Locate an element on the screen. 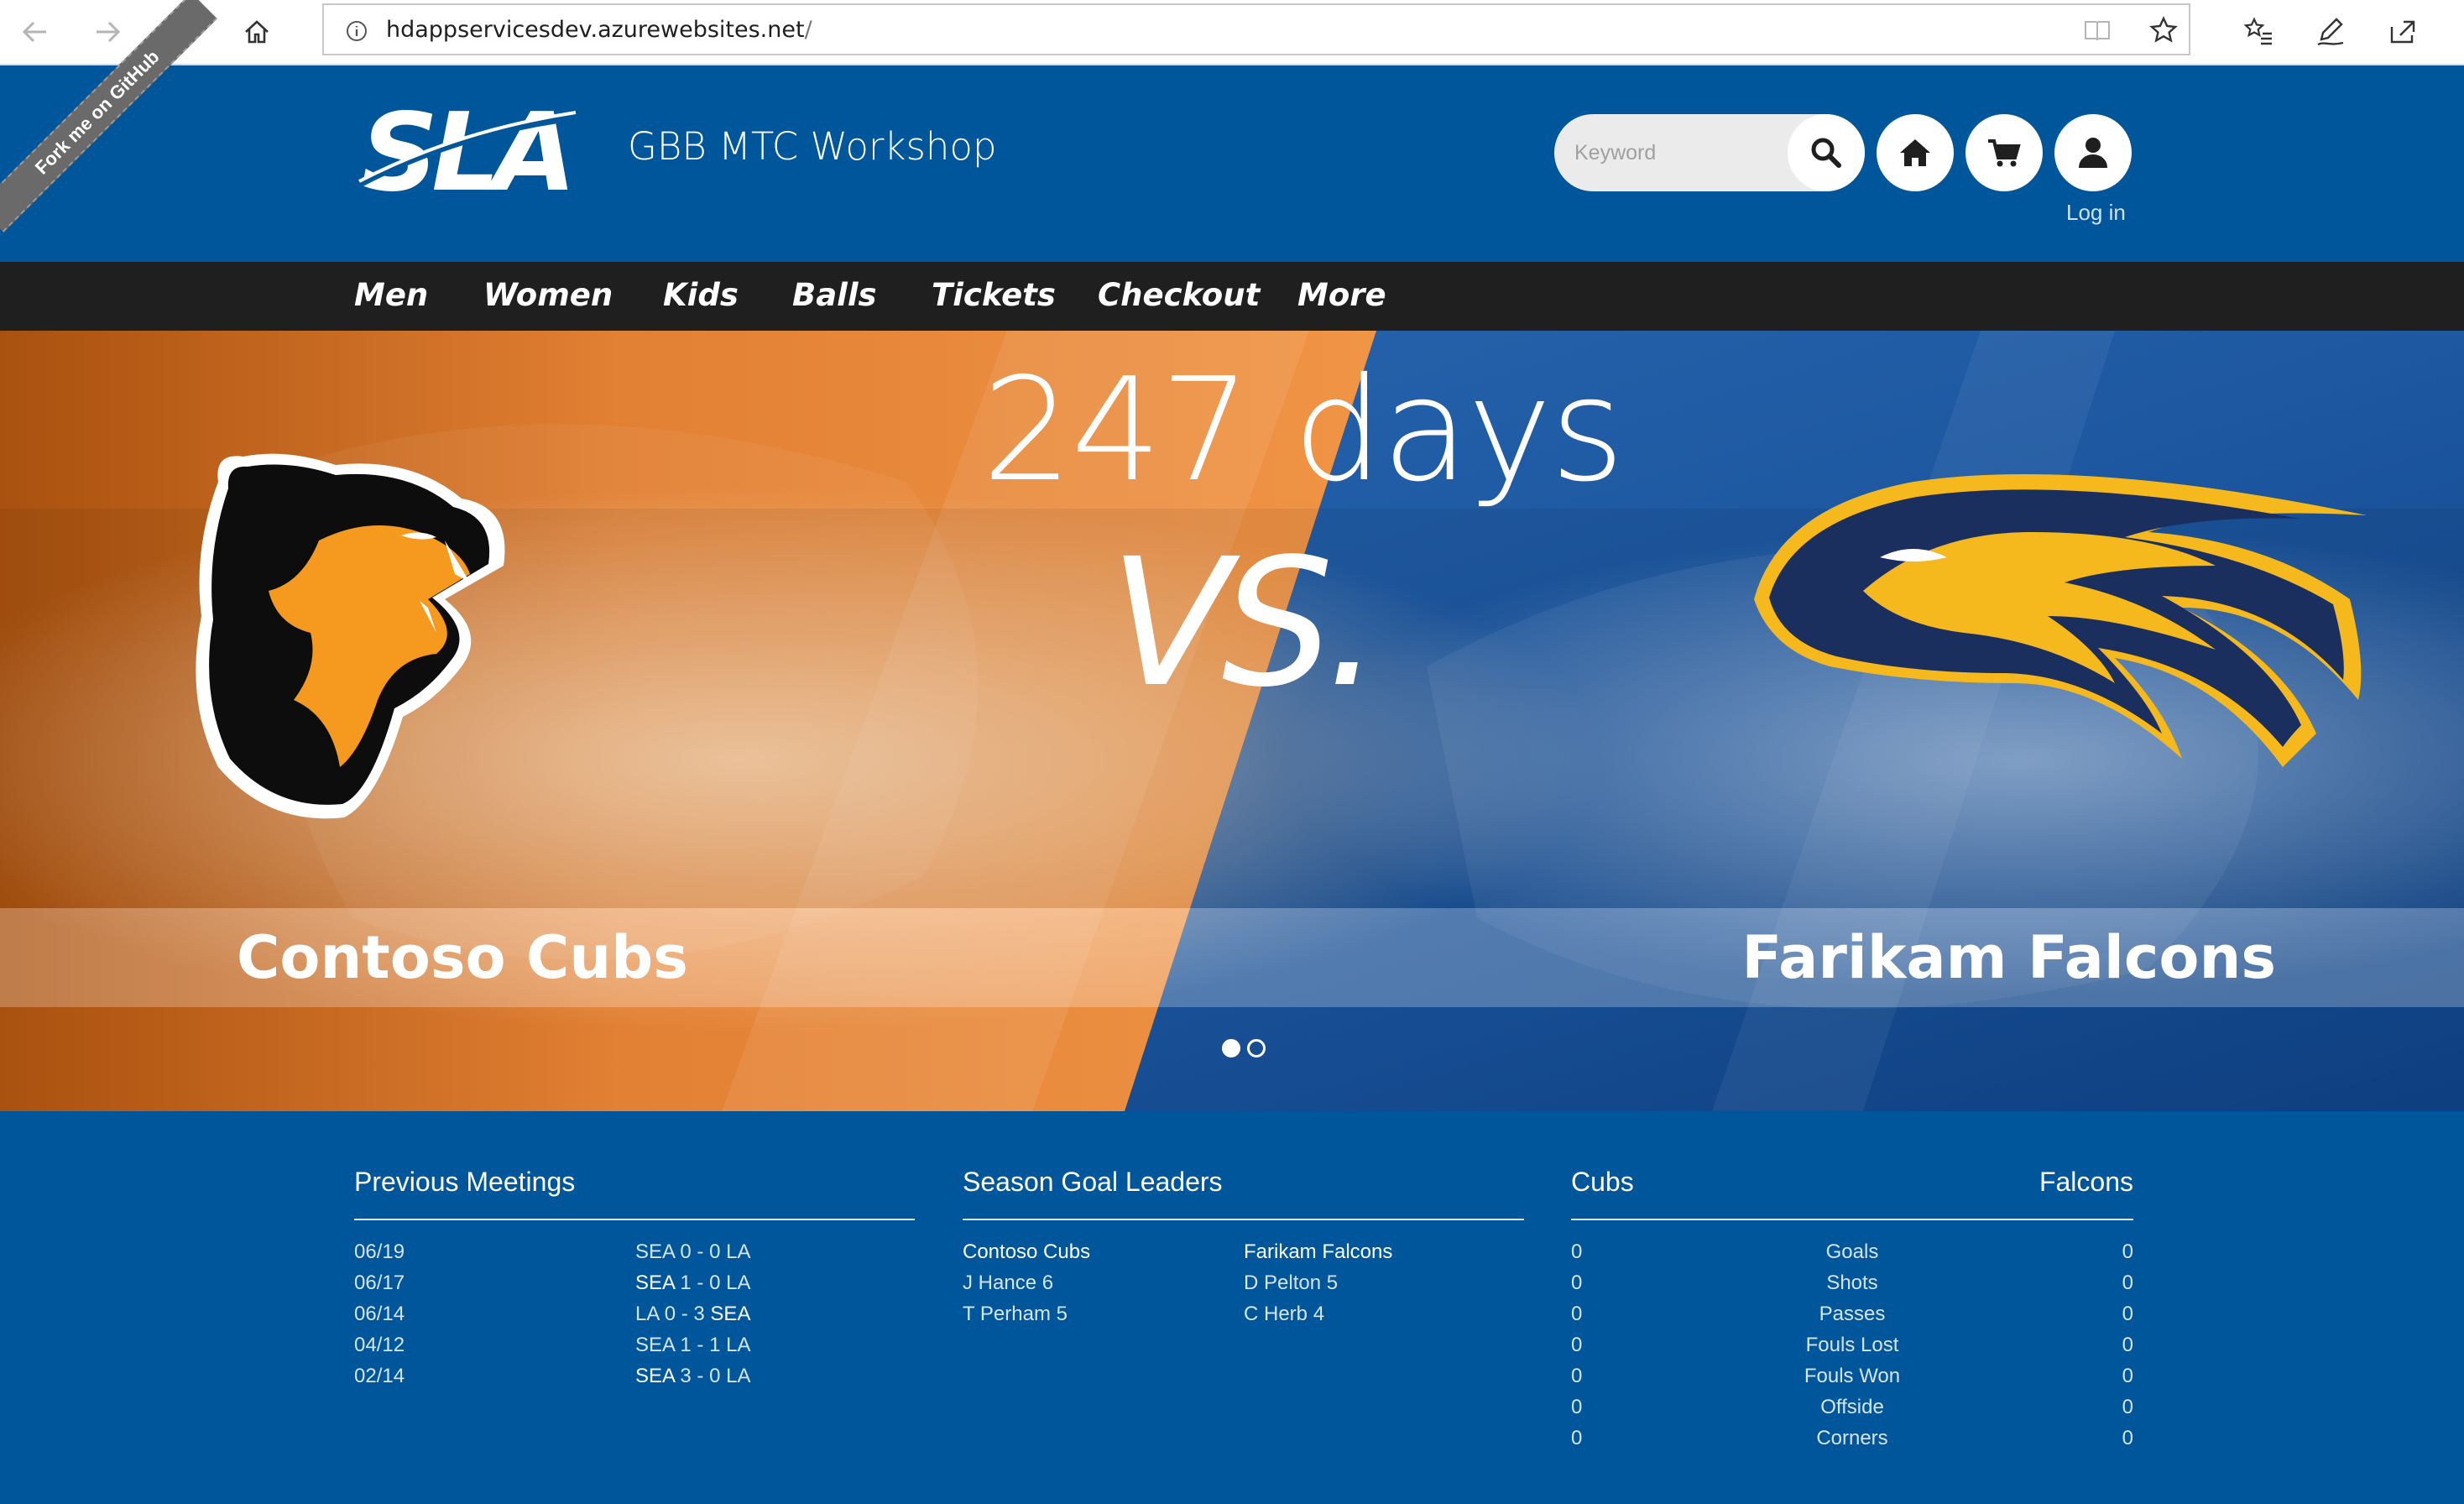  search-icon is located at coordinates (1826, 153).